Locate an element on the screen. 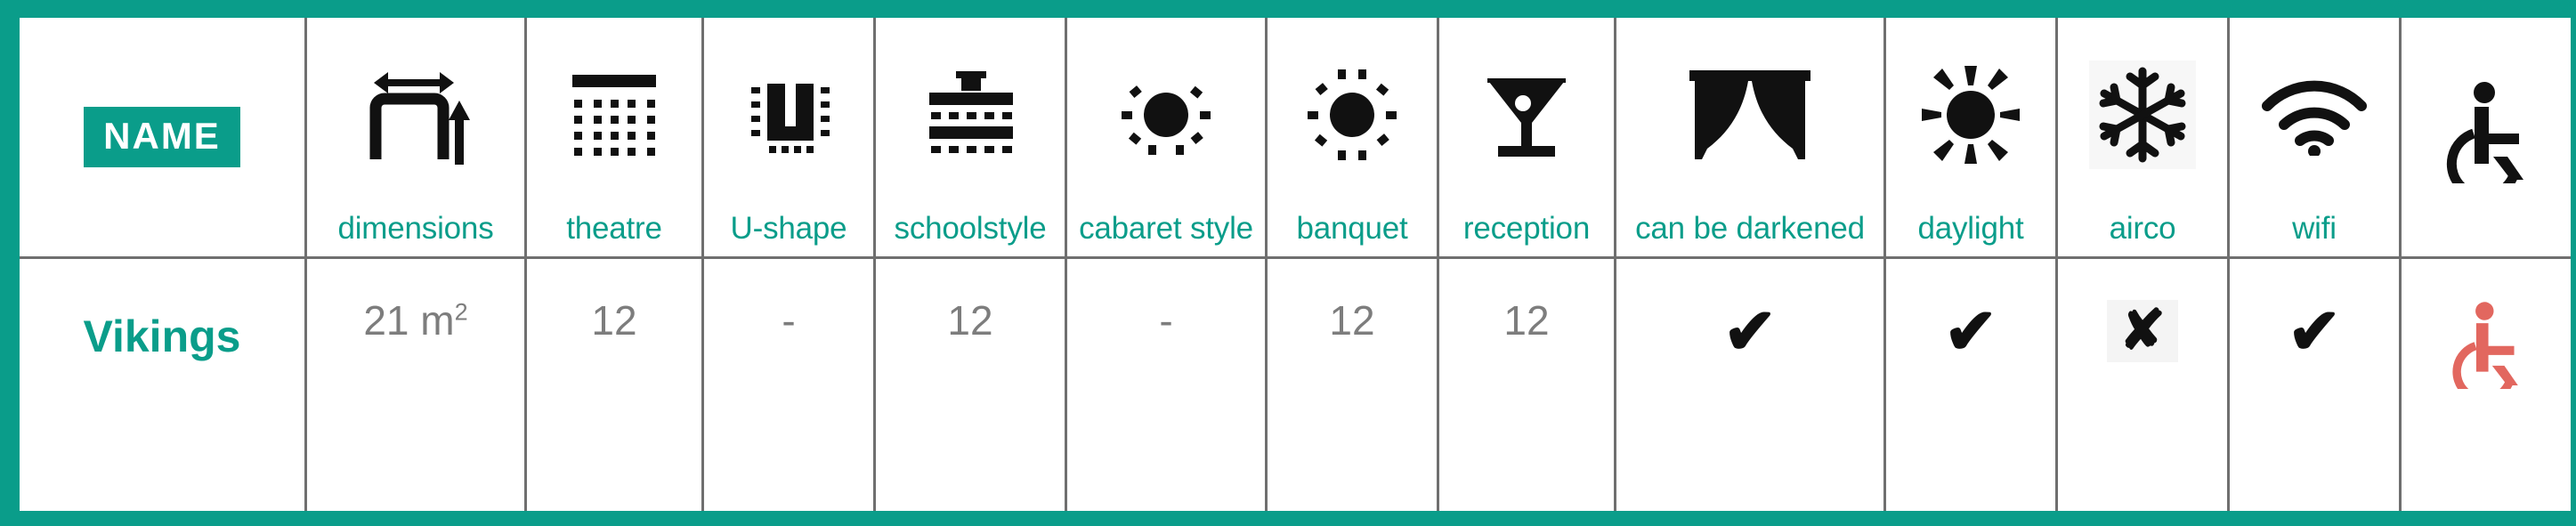  cell-wifi: ✔ is located at coordinates (2315, 384).